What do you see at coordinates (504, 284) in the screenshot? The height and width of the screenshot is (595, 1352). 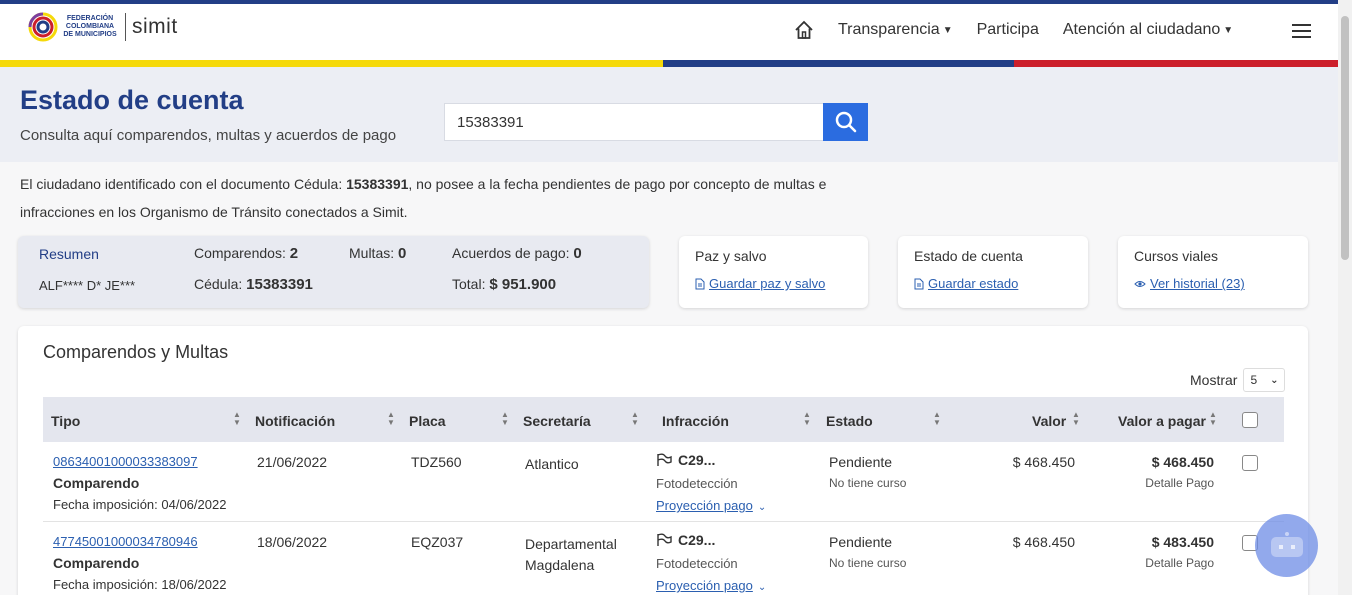 I see `total-value: Total: $ 951.900` at bounding box center [504, 284].